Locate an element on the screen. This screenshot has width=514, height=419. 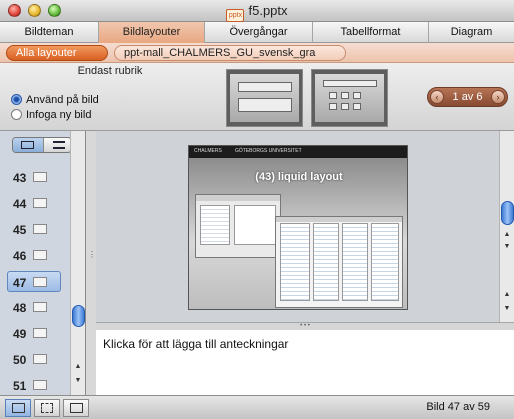
embedded-screenshot-browser is located at coordinates (339, 262).